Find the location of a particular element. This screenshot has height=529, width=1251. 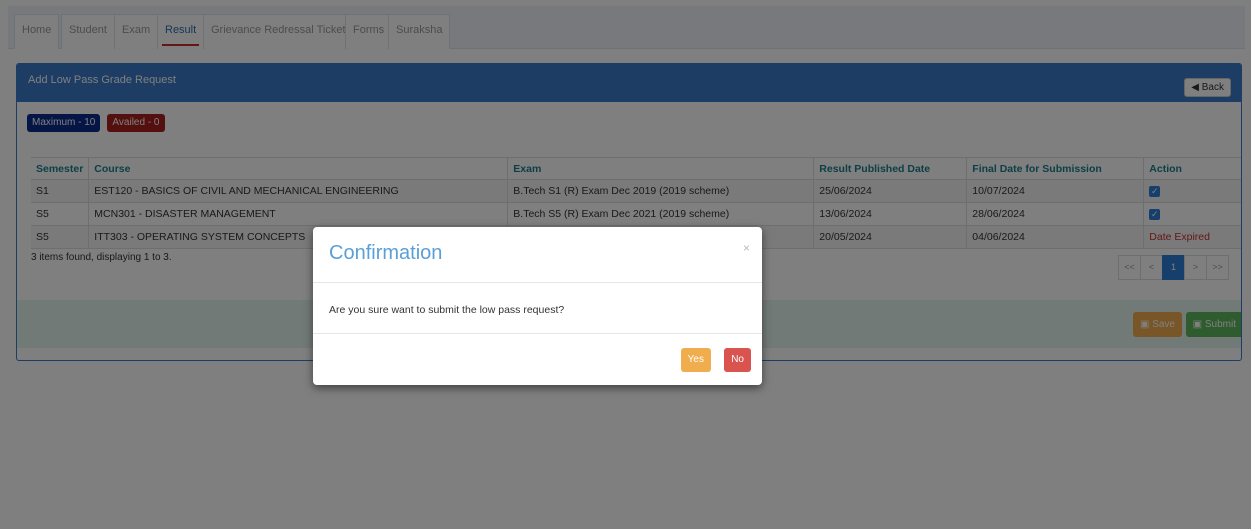

no-button: No is located at coordinates (737, 360).